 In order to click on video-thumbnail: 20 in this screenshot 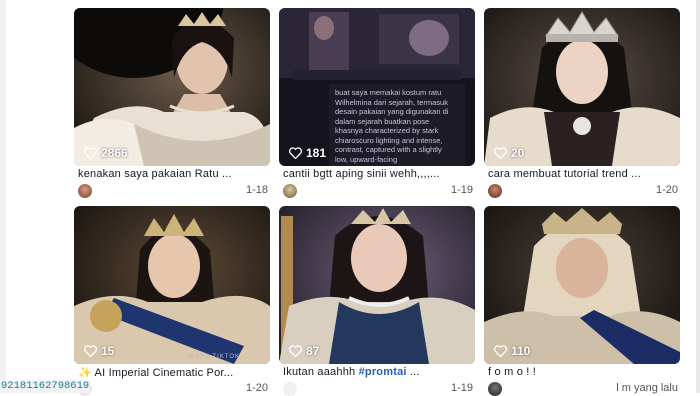, I will do `click(582, 87)`.